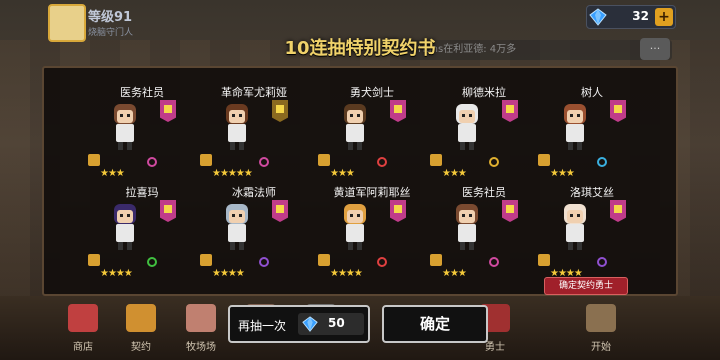 This screenshot has width=720, height=360. I want to click on reroll-label: 再抽一次, so click(262, 326).